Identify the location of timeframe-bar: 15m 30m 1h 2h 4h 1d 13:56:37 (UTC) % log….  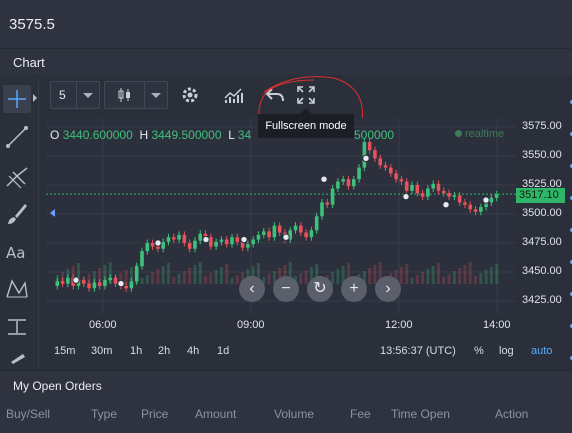
(309, 352).